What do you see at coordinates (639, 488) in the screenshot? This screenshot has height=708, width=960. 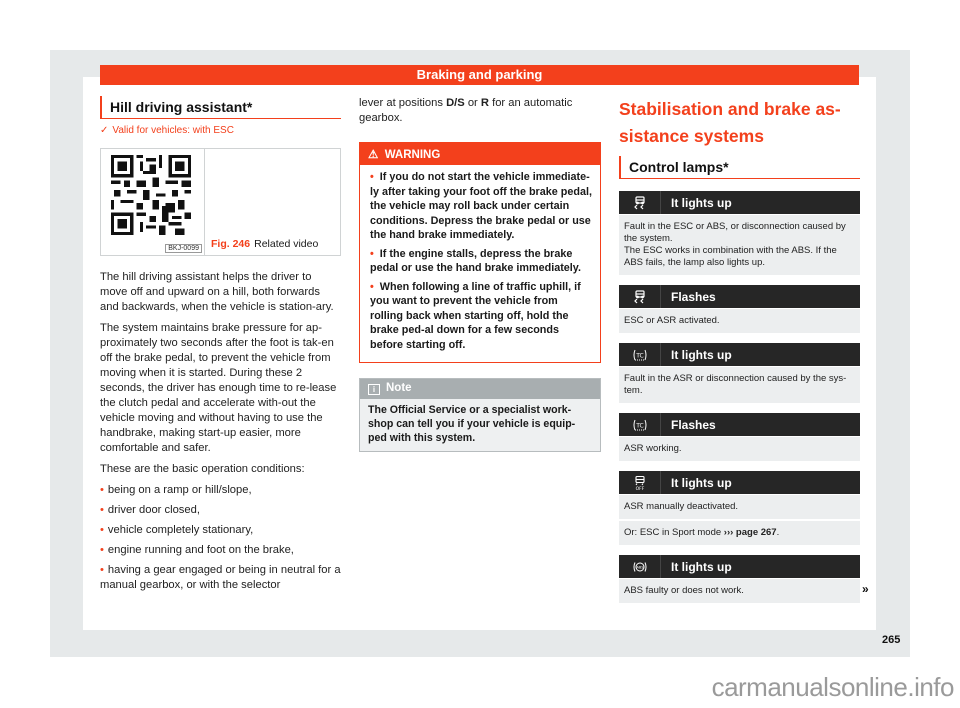 I see `svg-text: OFF` at bounding box center [639, 488].